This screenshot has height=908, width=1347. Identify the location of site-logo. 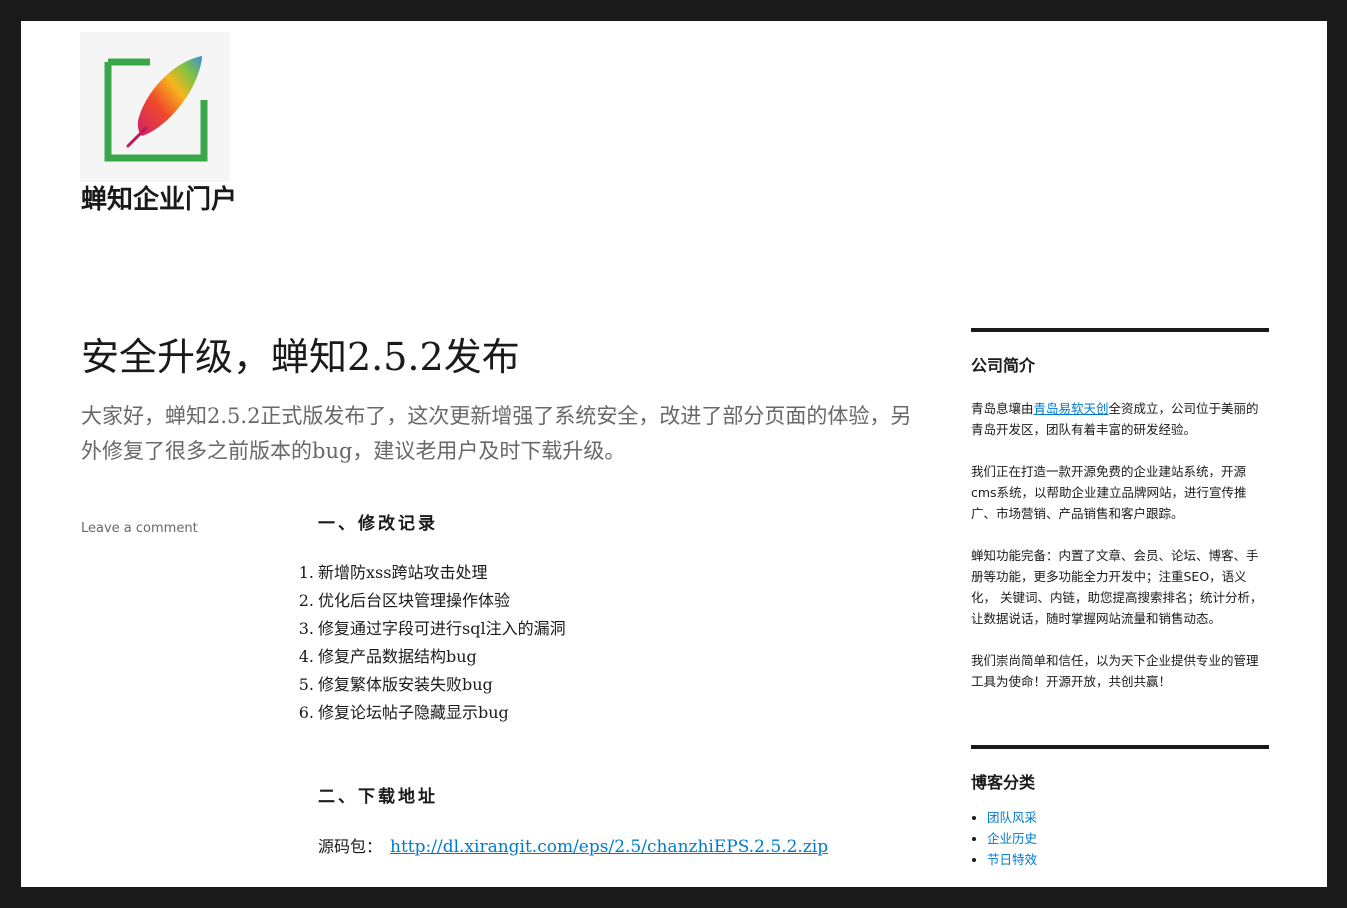
(155, 107).